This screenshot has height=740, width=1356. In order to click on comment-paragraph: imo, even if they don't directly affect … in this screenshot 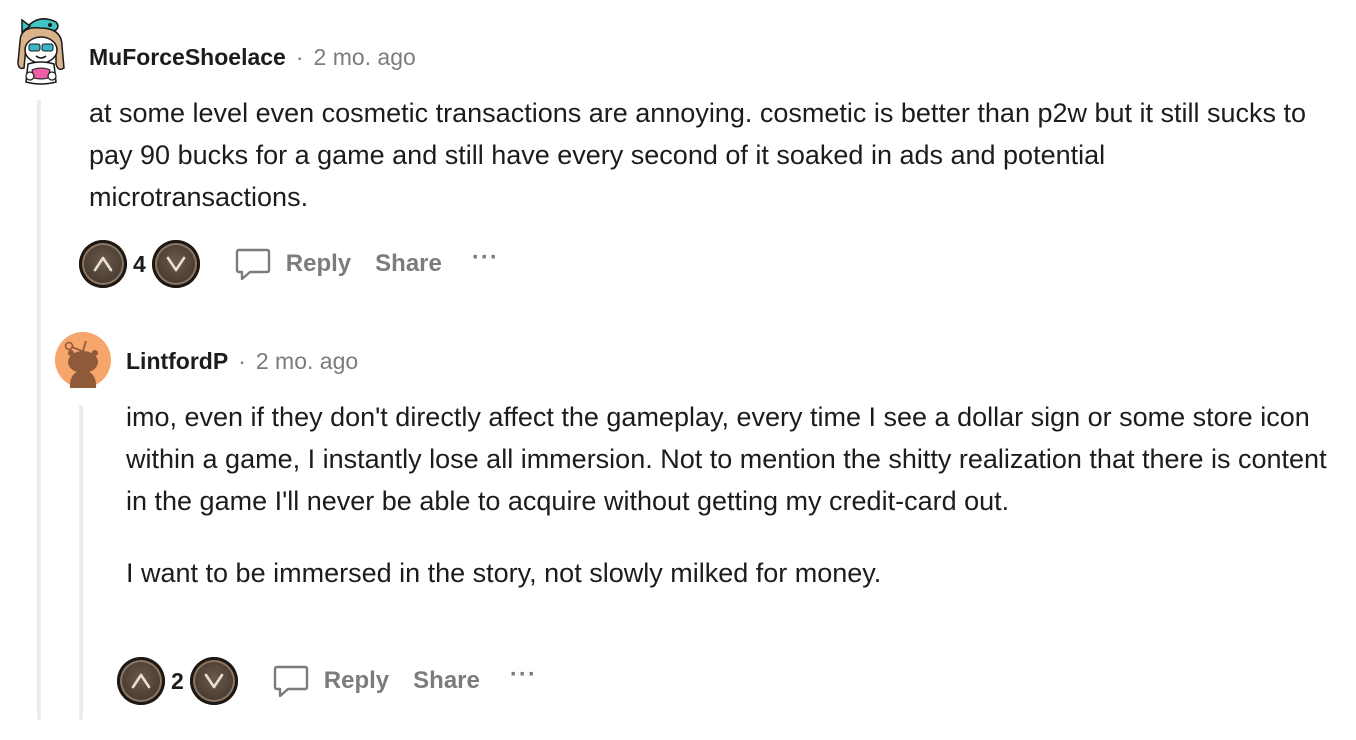, I will do `click(726, 459)`.